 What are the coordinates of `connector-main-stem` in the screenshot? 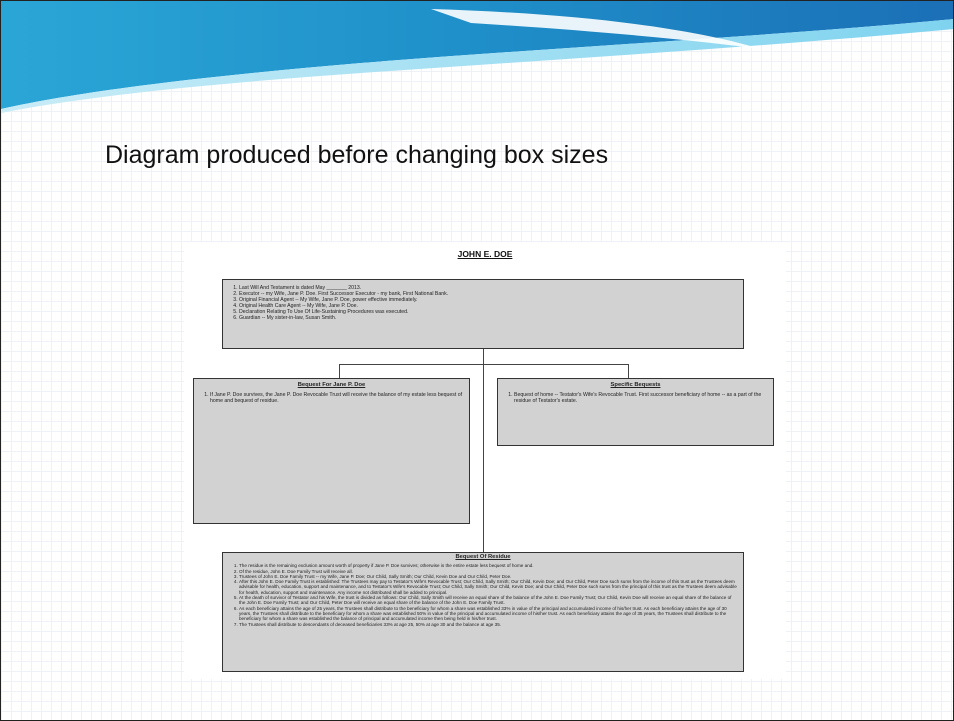 It's located at (483, 458).